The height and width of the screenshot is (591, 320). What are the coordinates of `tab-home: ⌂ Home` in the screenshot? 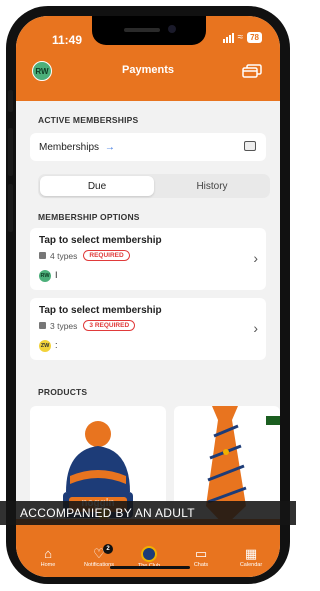 It's located at (48, 557).